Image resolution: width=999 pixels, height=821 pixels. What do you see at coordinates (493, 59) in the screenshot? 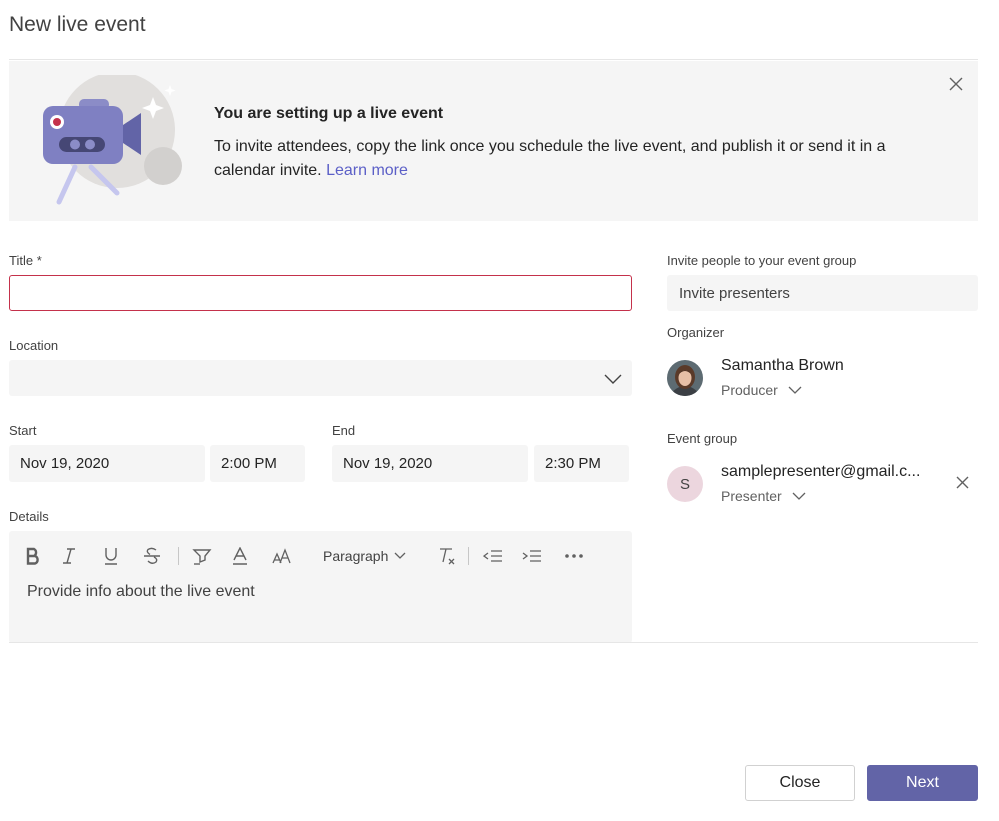
I see `title-divider` at bounding box center [493, 59].